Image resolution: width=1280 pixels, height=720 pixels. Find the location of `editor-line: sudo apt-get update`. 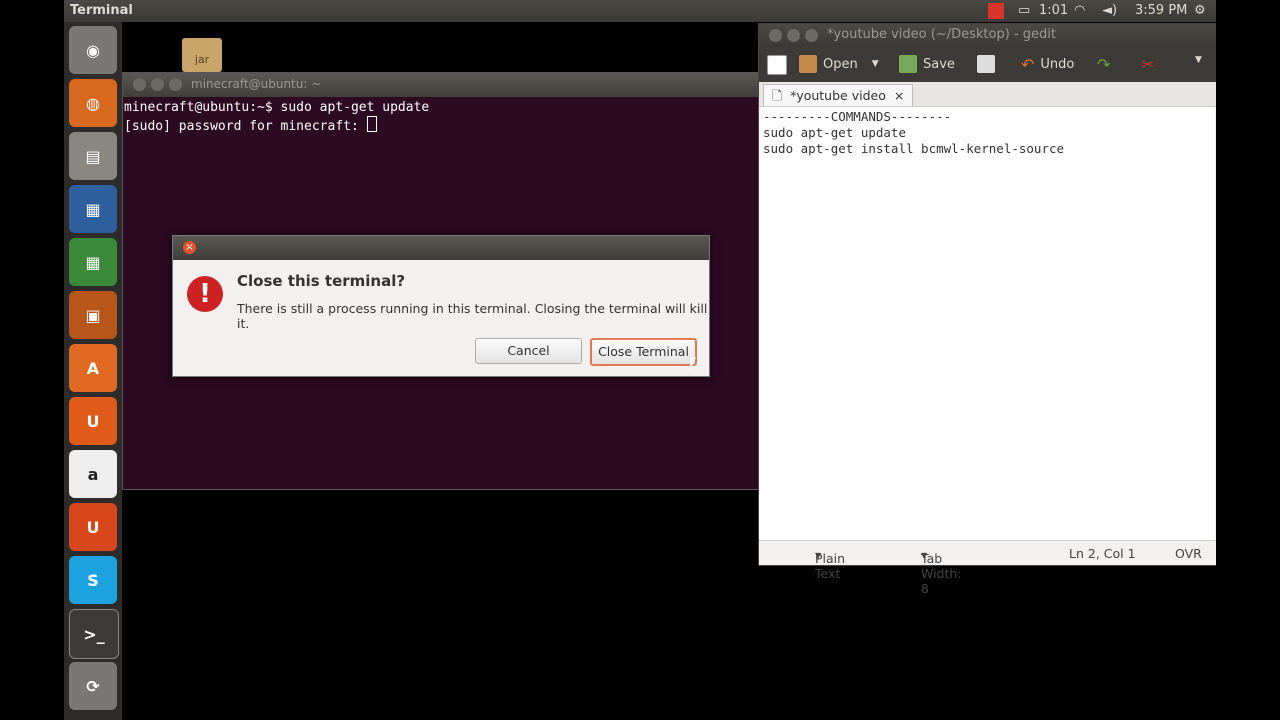

editor-line: sudo apt-get update is located at coordinates (834, 132).